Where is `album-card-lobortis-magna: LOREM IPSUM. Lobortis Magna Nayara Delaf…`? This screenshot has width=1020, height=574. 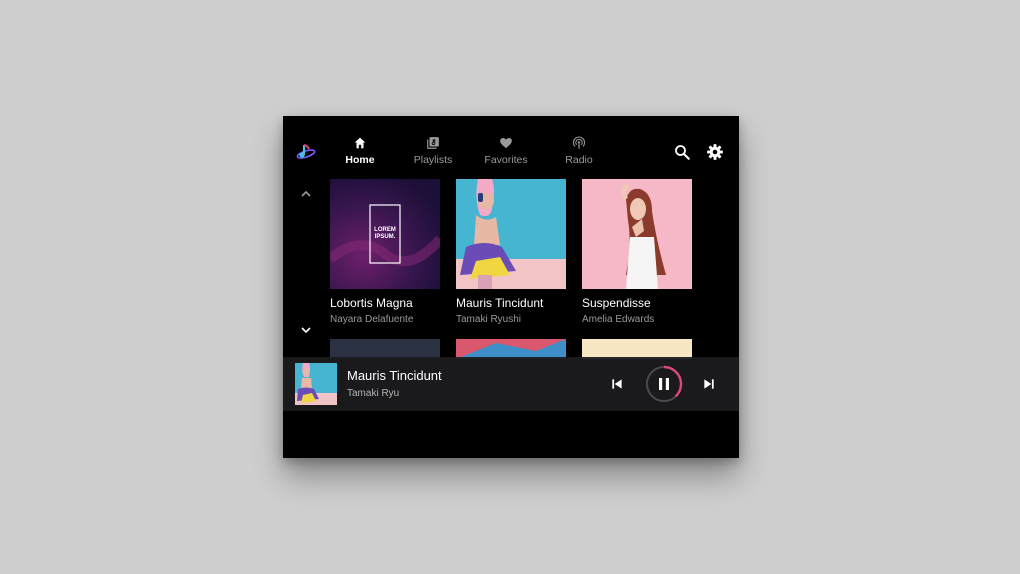
album-card-lobortis-magna: LOREM IPSUM. Lobortis Magna Nayara Delaf… is located at coordinates (385, 252).